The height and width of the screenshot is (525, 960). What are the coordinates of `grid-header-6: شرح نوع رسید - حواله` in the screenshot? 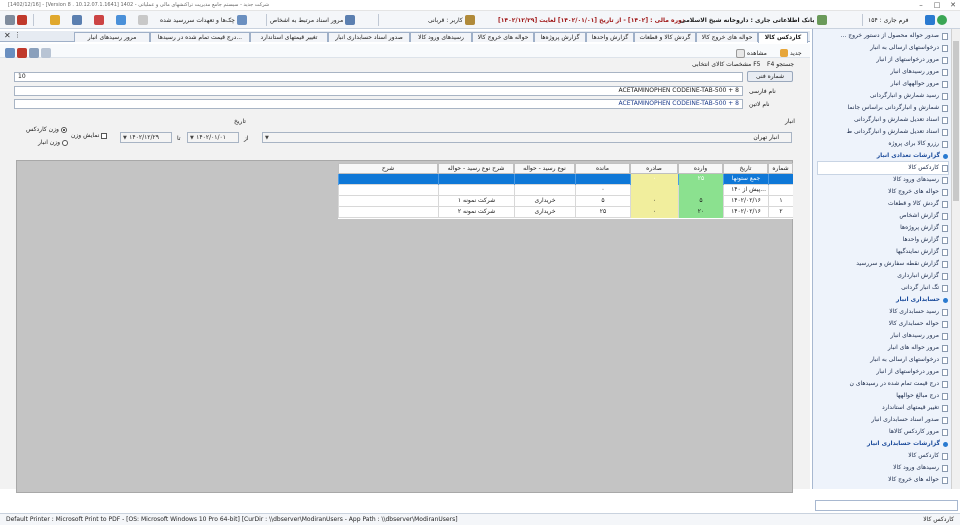 It's located at (476, 168).